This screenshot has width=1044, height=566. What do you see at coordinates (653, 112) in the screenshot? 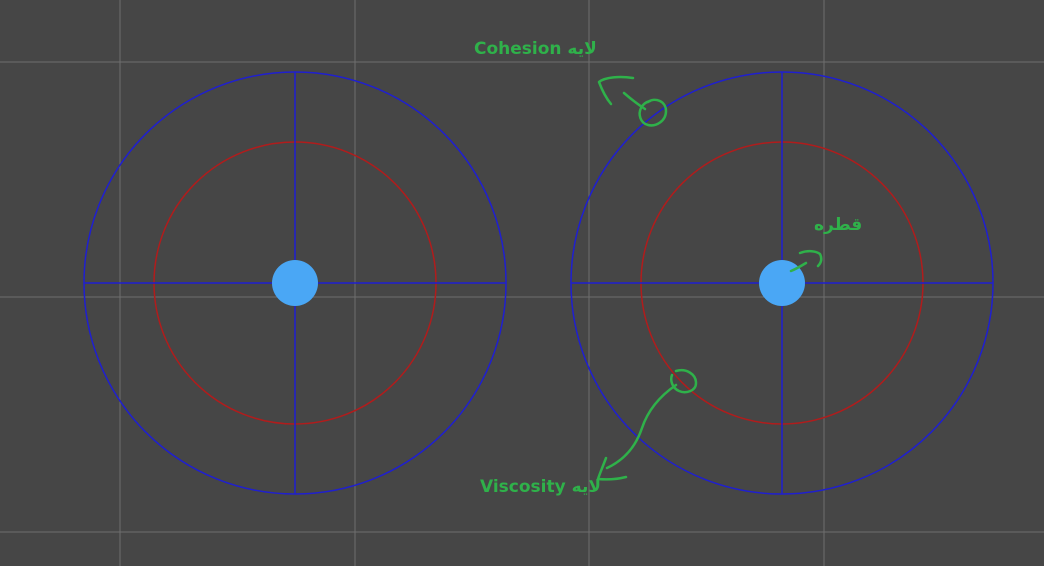
I see `cohesion-loop` at bounding box center [653, 112].